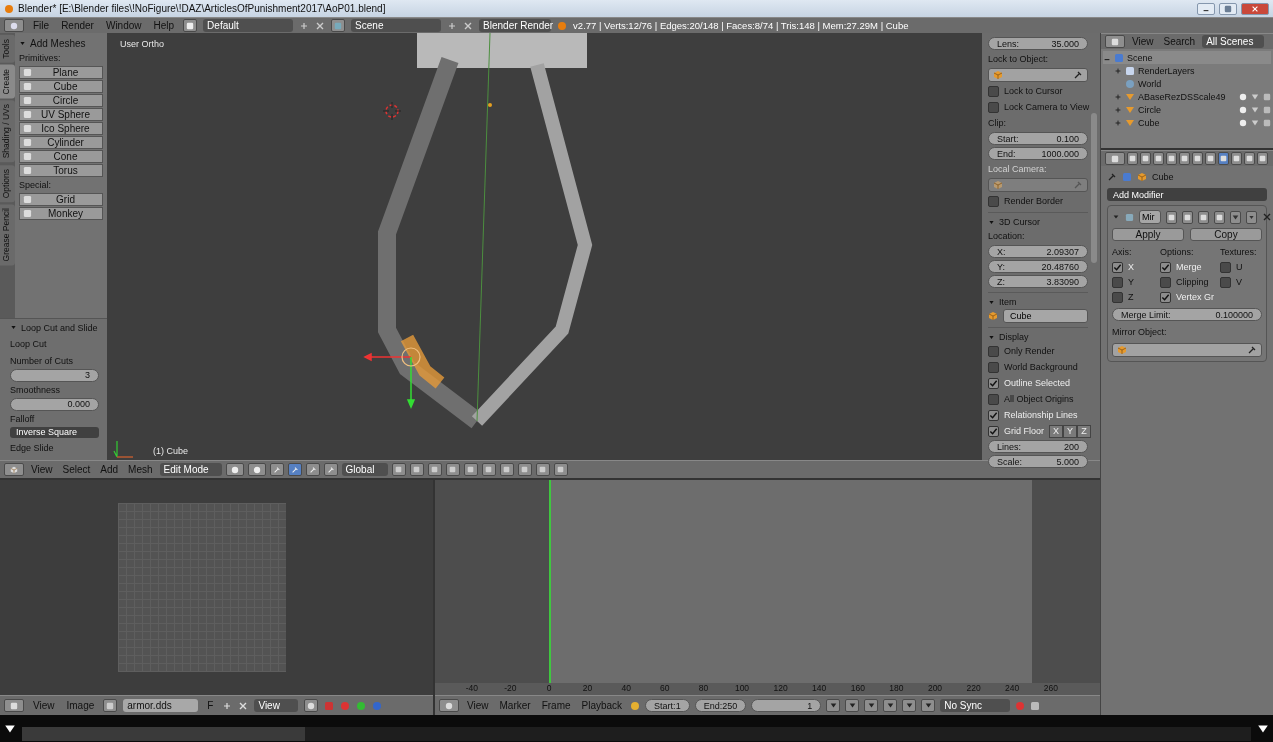 Image resolution: width=1273 pixels, height=742 pixels. What do you see at coordinates (61, 72) in the screenshot?
I see `add-mesh-button: Plane` at bounding box center [61, 72].